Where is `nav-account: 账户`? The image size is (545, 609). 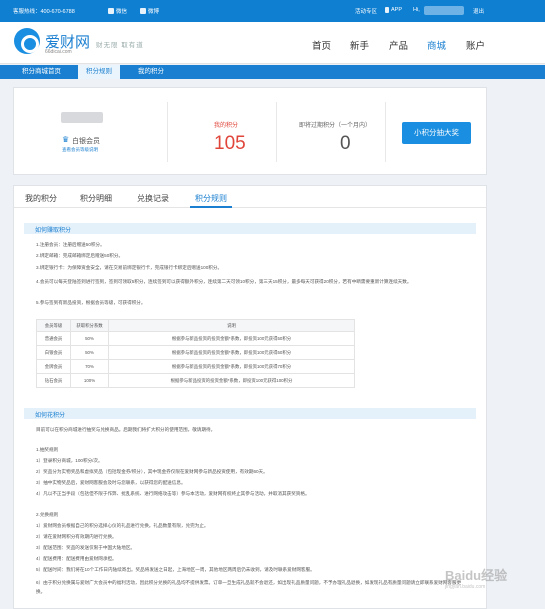
nav-account: 账户 is located at coordinates (475, 45).